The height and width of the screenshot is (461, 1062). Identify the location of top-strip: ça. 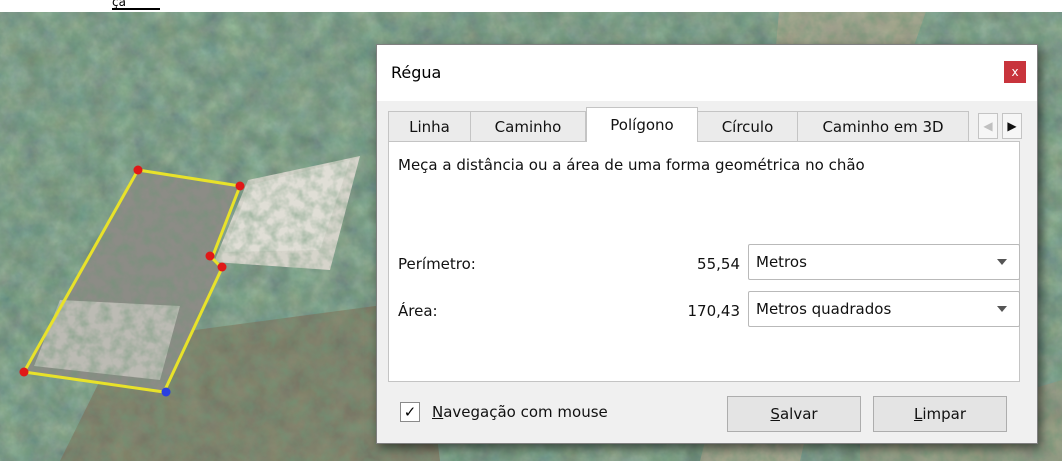
(531, 6).